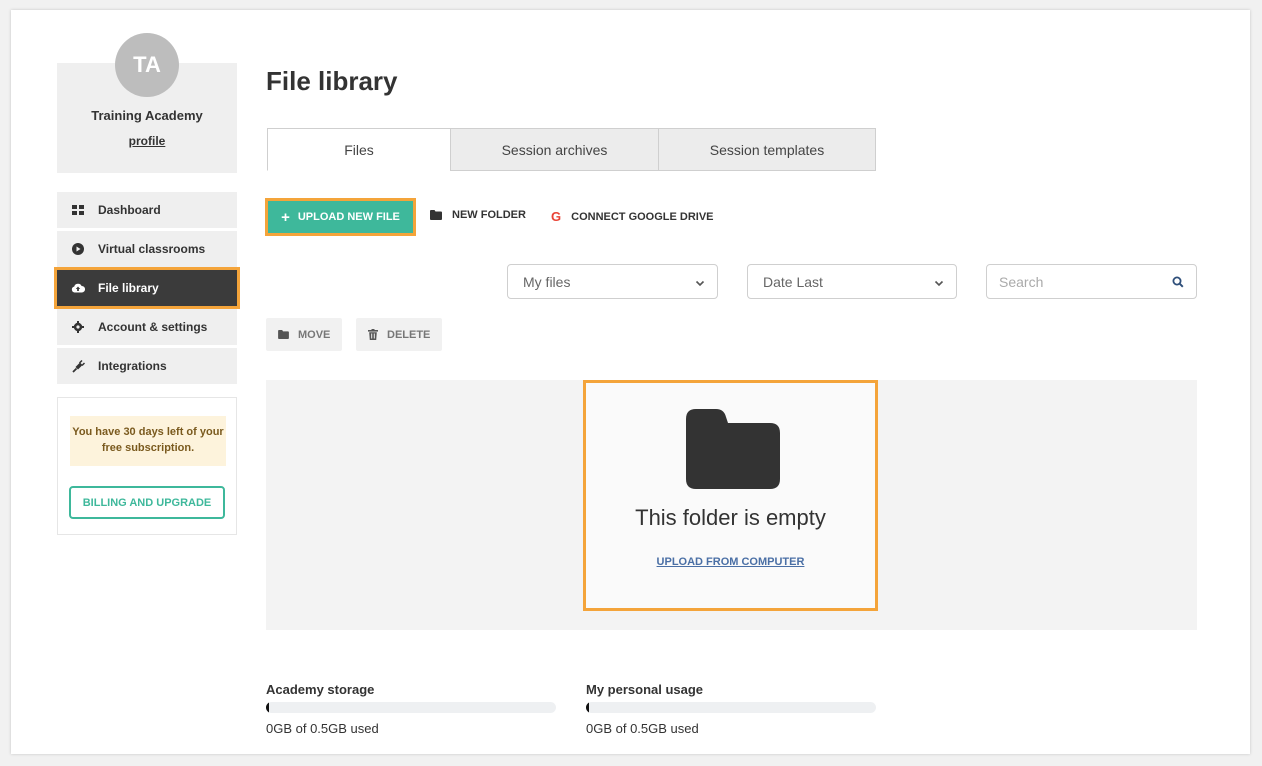 This screenshot has height=766, width=1262. I want to click on tab-files: Files, so click(359, 149).